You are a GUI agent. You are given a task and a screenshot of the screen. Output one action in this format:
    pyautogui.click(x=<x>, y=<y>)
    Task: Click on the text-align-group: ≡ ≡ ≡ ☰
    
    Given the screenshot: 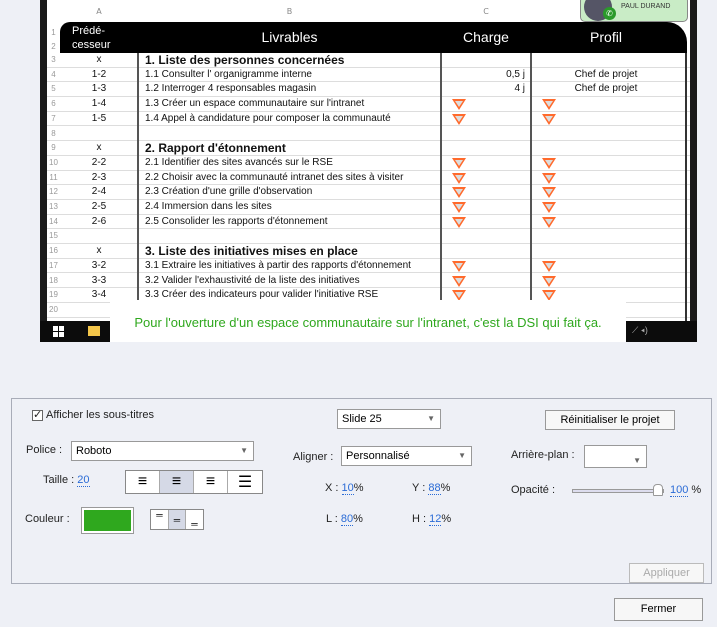 What is the action you would take?
    pyautogui.click(x=194, y=482)
    